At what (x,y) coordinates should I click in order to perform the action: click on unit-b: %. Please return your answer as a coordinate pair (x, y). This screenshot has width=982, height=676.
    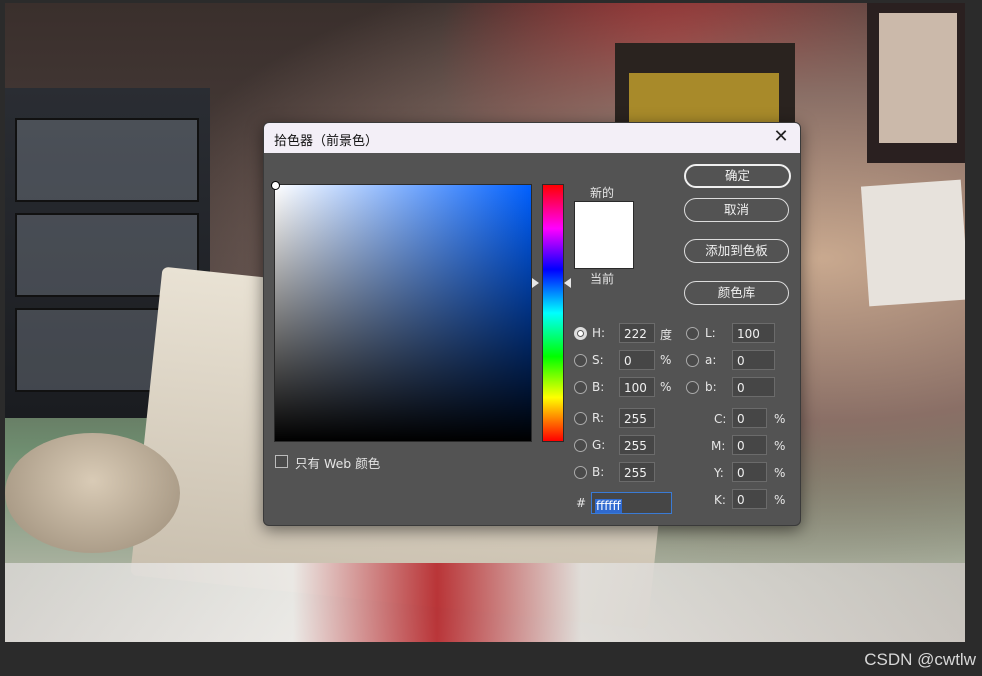
    Looking at the image, I should click on (666, 387).